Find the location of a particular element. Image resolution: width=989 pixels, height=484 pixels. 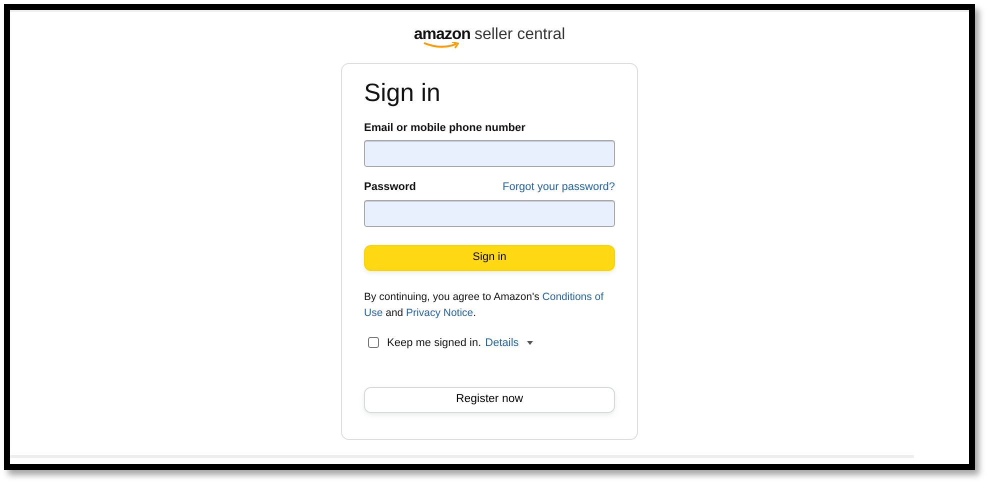

details-link: Details is located at coordinates (502, 342).